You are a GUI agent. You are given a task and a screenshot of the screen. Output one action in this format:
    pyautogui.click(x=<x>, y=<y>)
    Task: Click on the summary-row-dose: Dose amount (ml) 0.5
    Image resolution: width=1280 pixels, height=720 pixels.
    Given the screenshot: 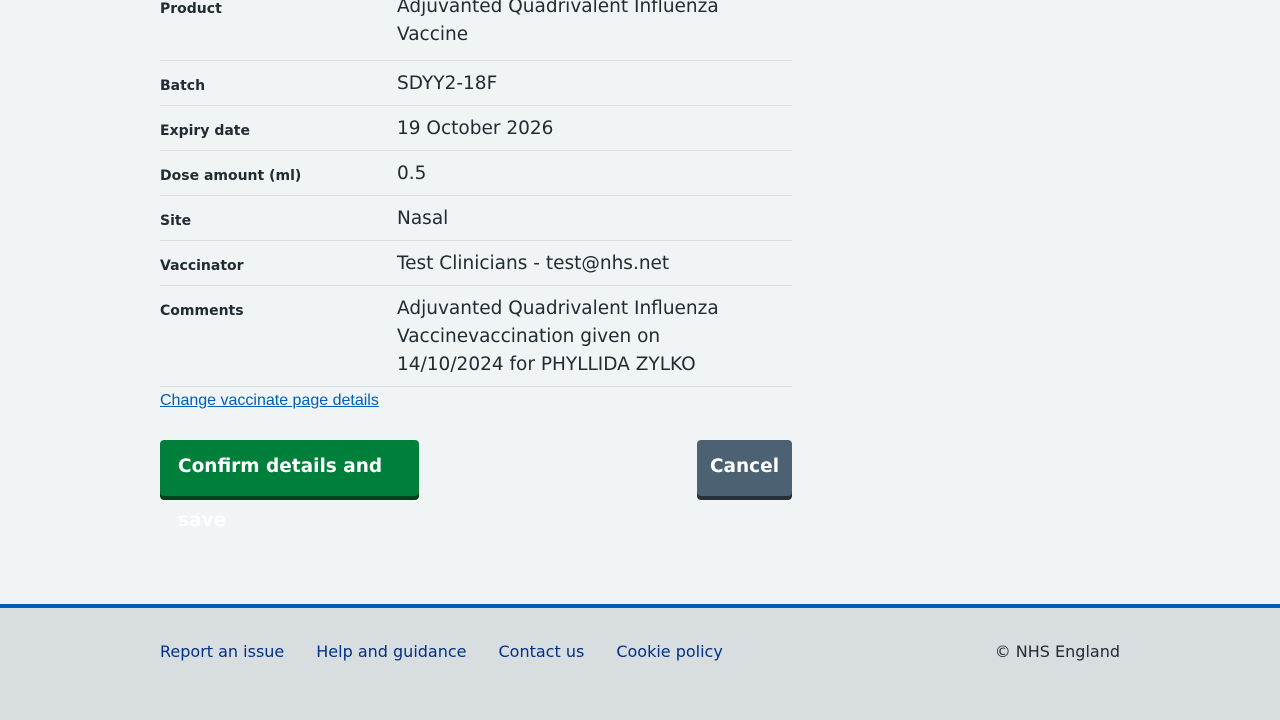 What is the action you would take?
    pyautogui.click(x=476, y=173)
    